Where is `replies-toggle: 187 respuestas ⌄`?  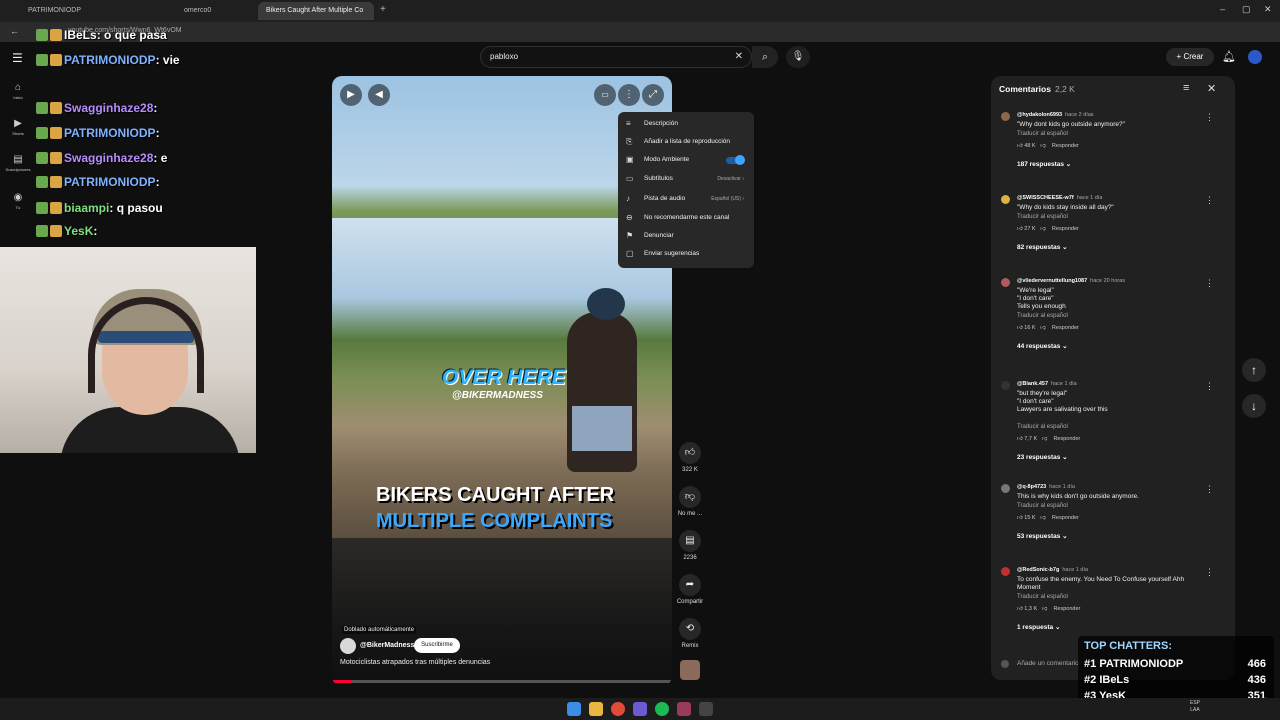
replies-toggle: 187 respuestas ⌄ is located at coordinates (1044, 164).